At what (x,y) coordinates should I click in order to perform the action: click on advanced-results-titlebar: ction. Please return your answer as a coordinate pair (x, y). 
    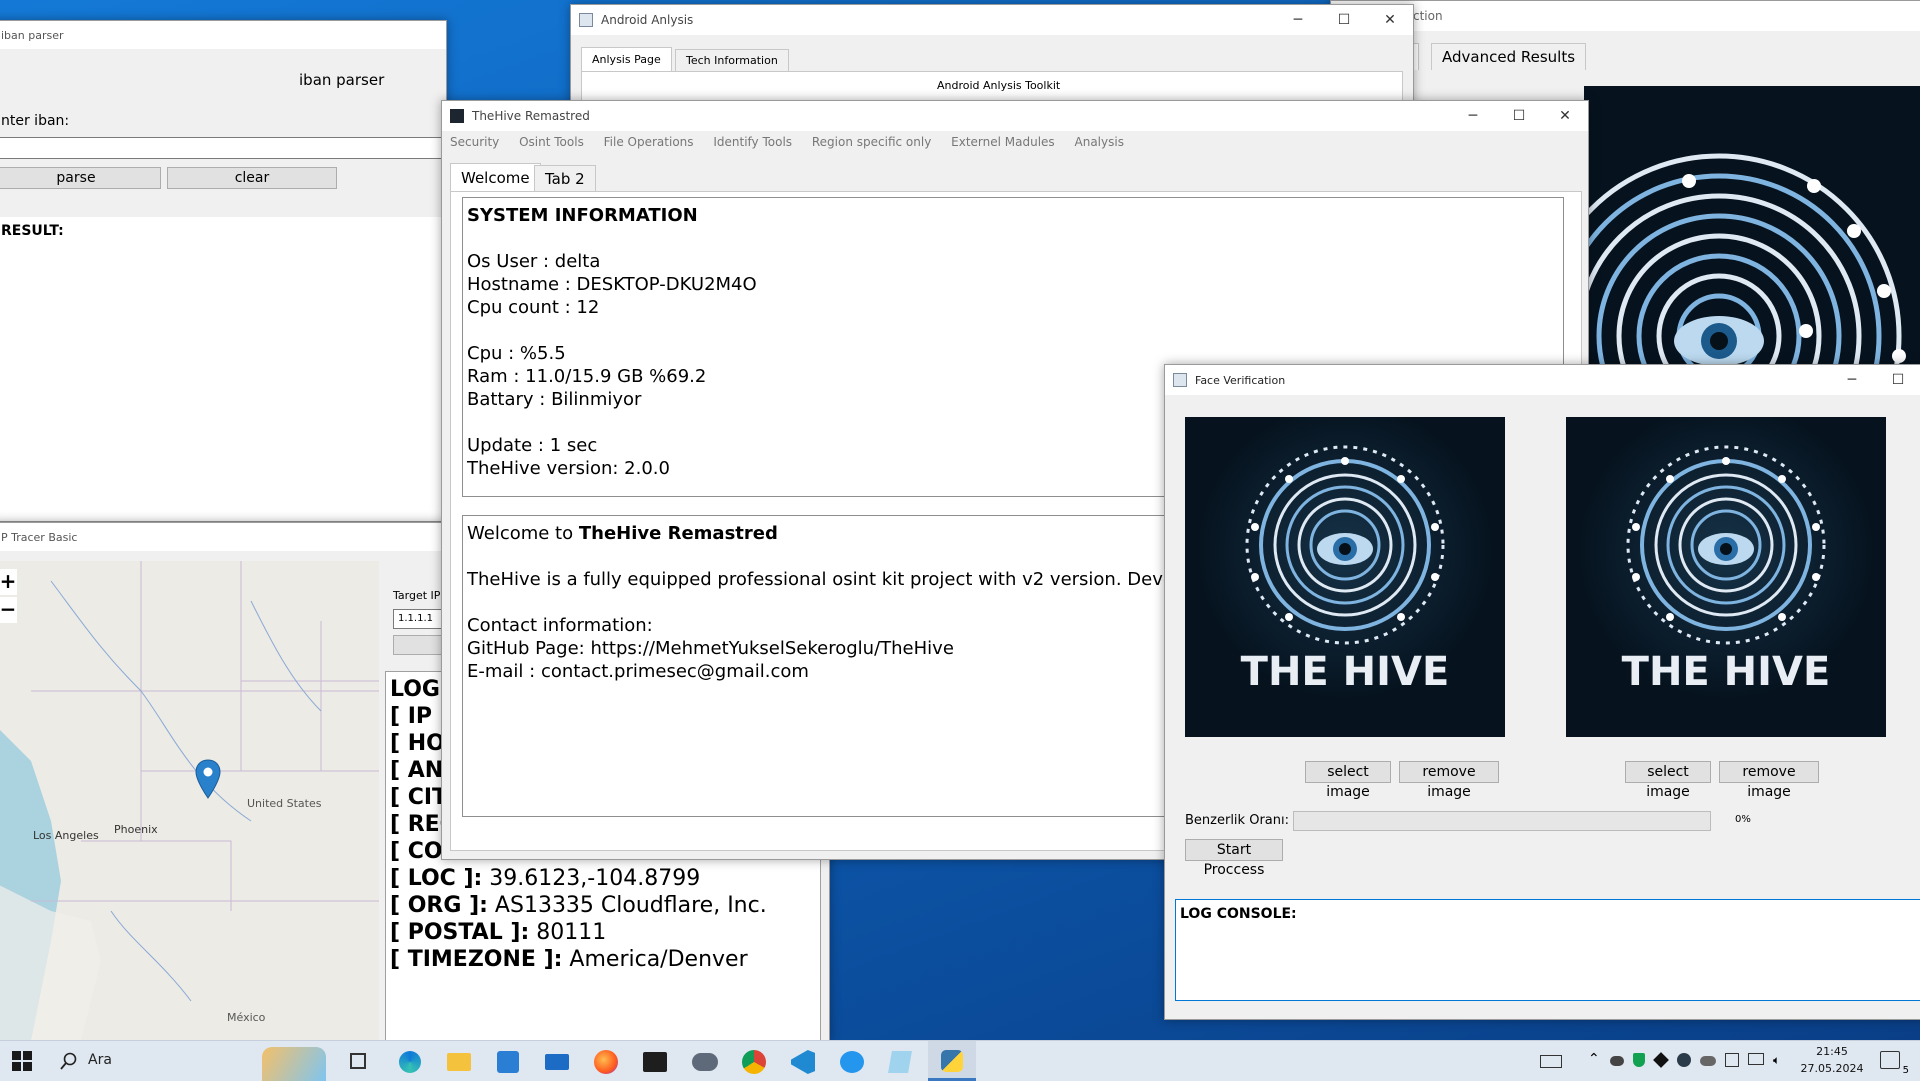
    Looking at the image, I should click on (1625, 16).